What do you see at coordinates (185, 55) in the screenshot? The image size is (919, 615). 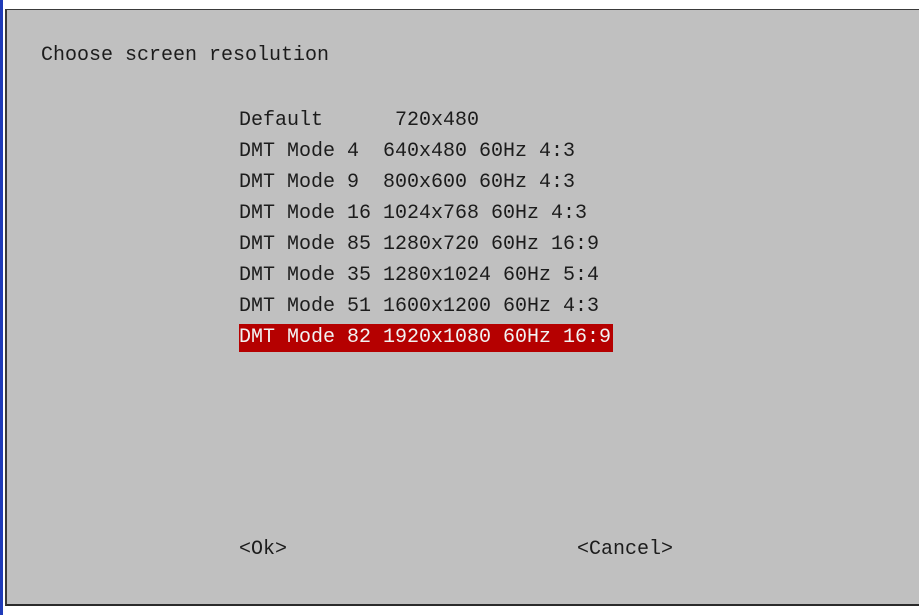 I see `dialog-title: Choose screen resolution` at bounding box center [185, 55].